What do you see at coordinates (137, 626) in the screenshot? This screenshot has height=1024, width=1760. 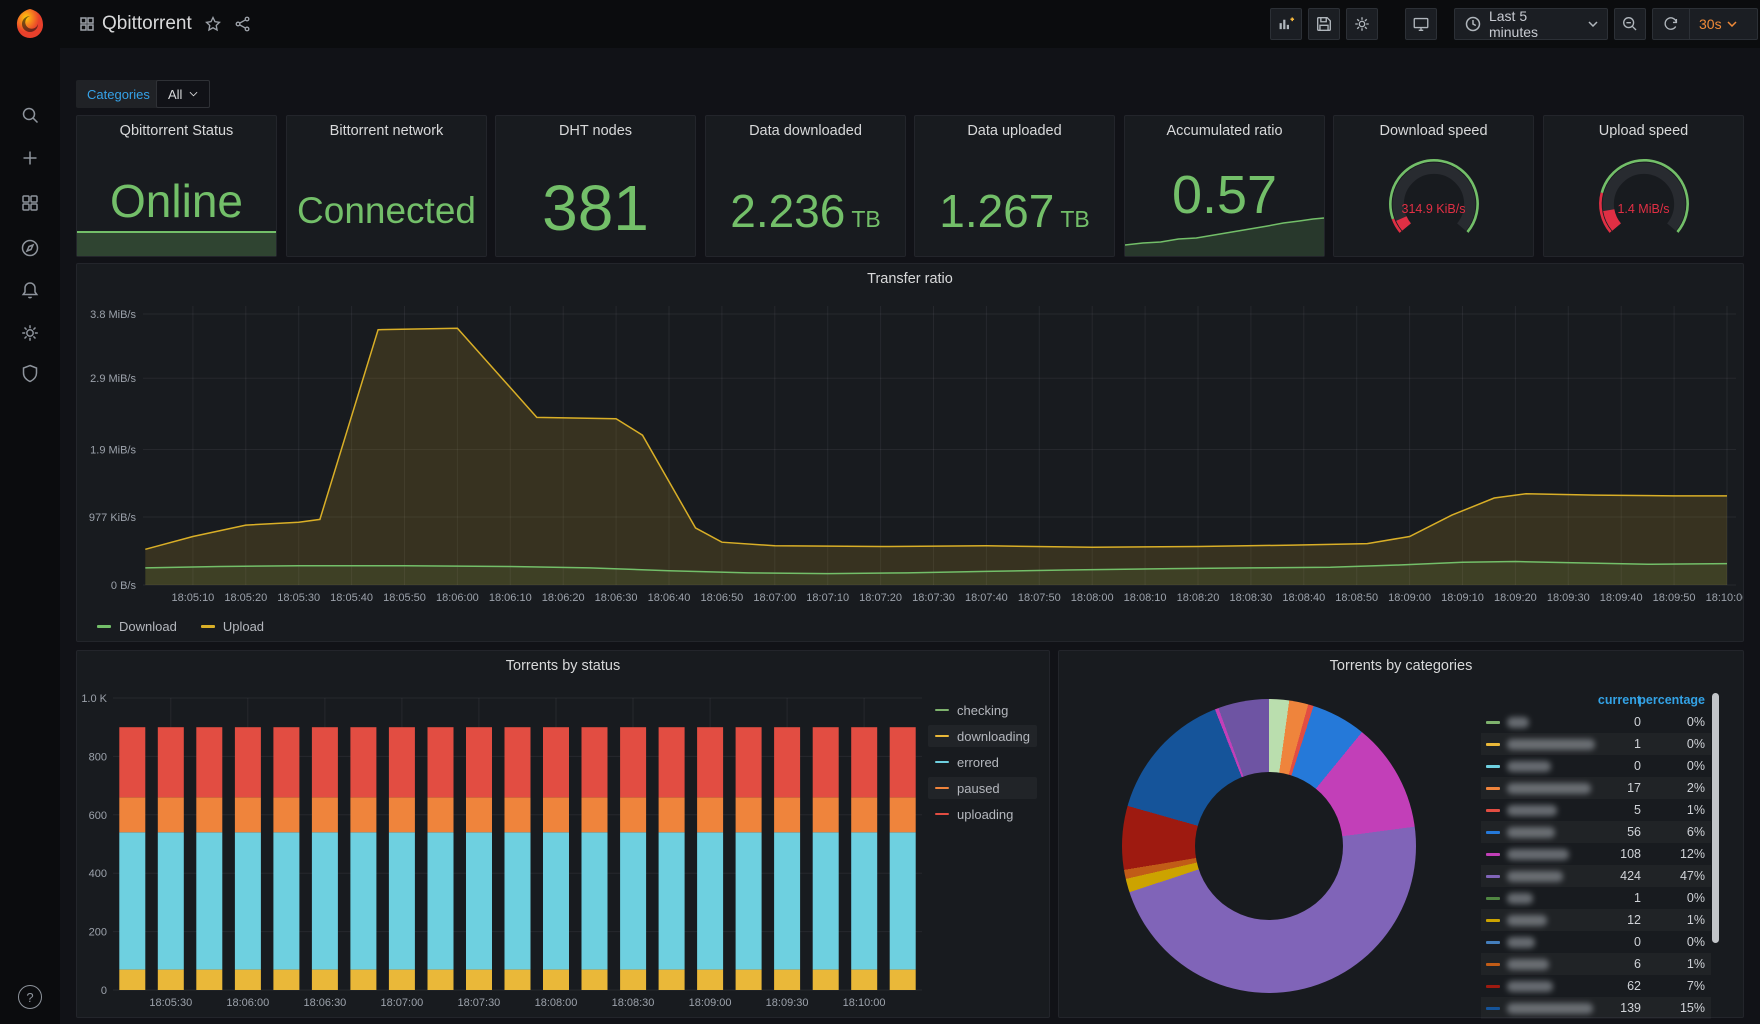 I see `legend-item-download: Download` at bounding box center [137, 626].